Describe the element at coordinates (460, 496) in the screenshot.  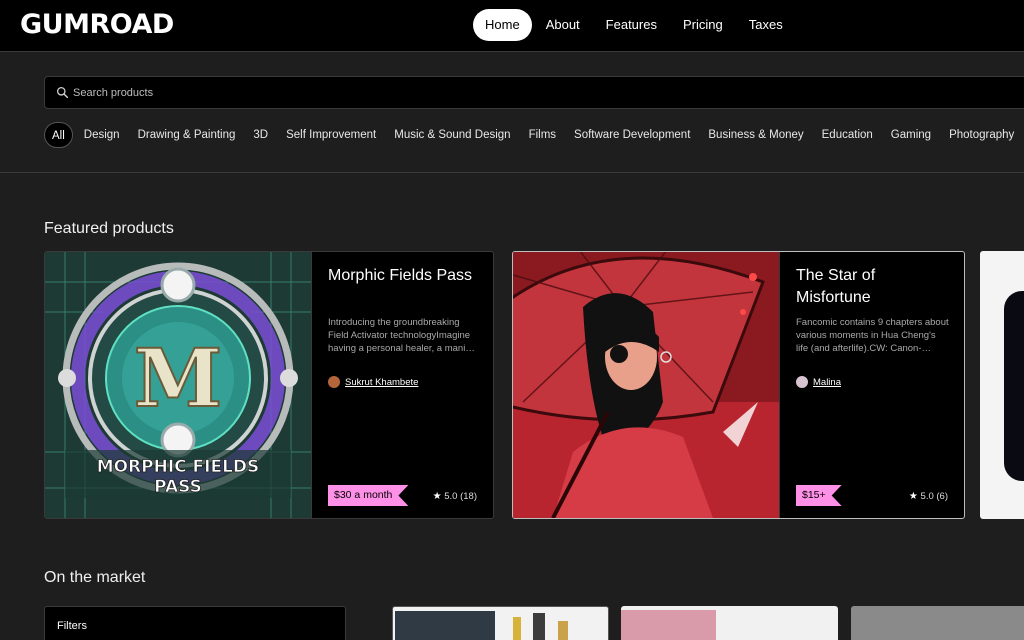
I see `rating-value: 5.0 (18)` at that location.